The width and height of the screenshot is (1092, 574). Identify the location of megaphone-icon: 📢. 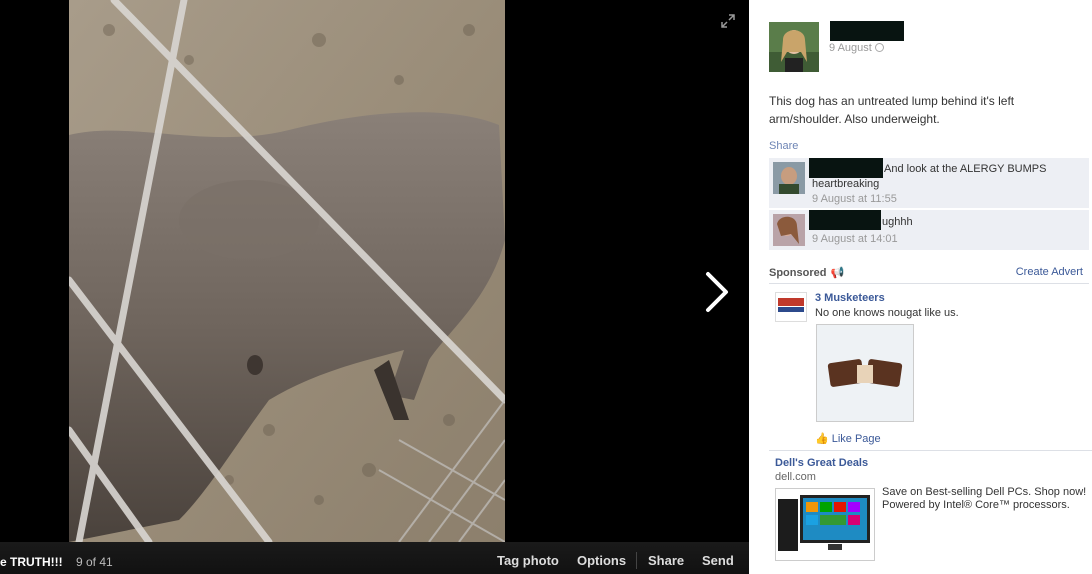
(837, 273).